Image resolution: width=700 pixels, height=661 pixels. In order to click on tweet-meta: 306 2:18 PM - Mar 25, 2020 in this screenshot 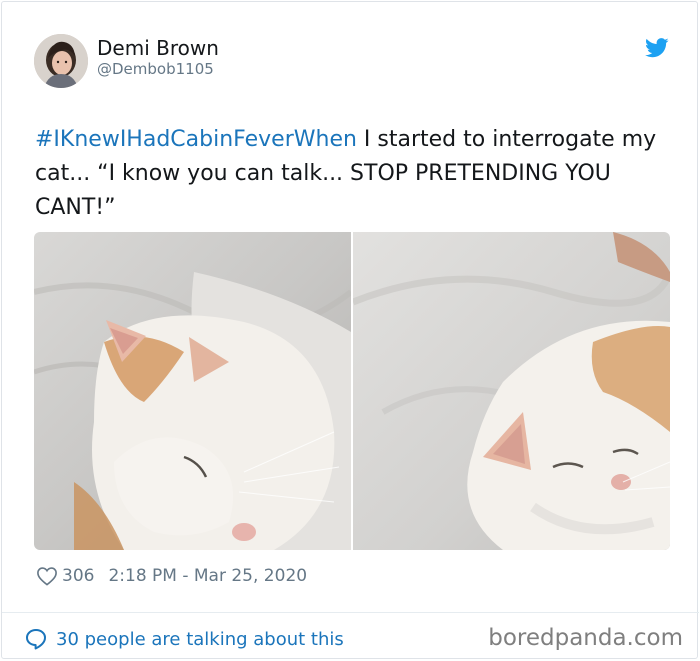, I will do `click(171, 576)`.